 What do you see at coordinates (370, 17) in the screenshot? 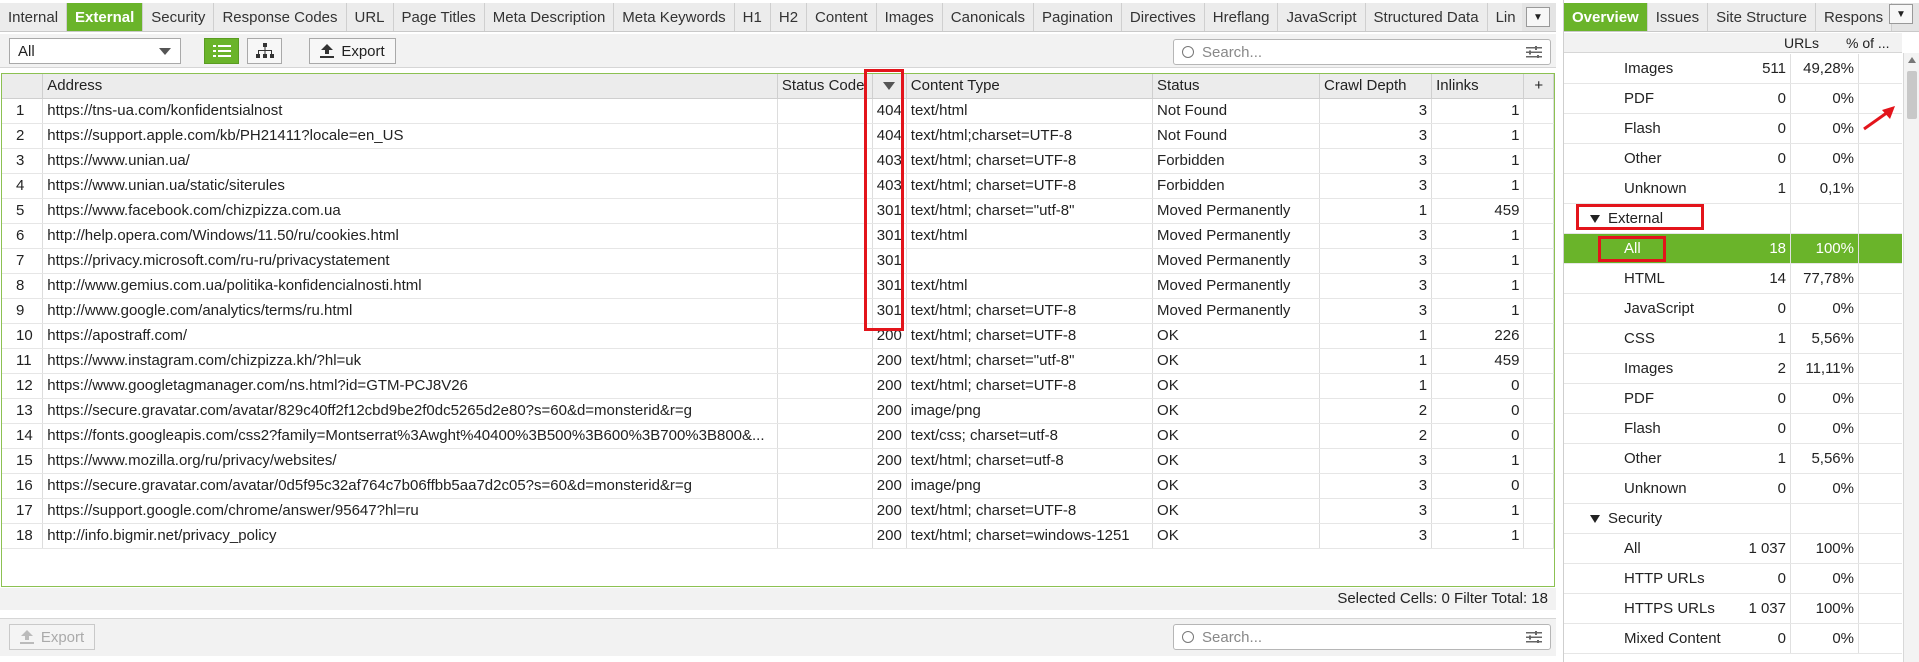
I see `tab-url: URL` at bounding box center [370, 17].